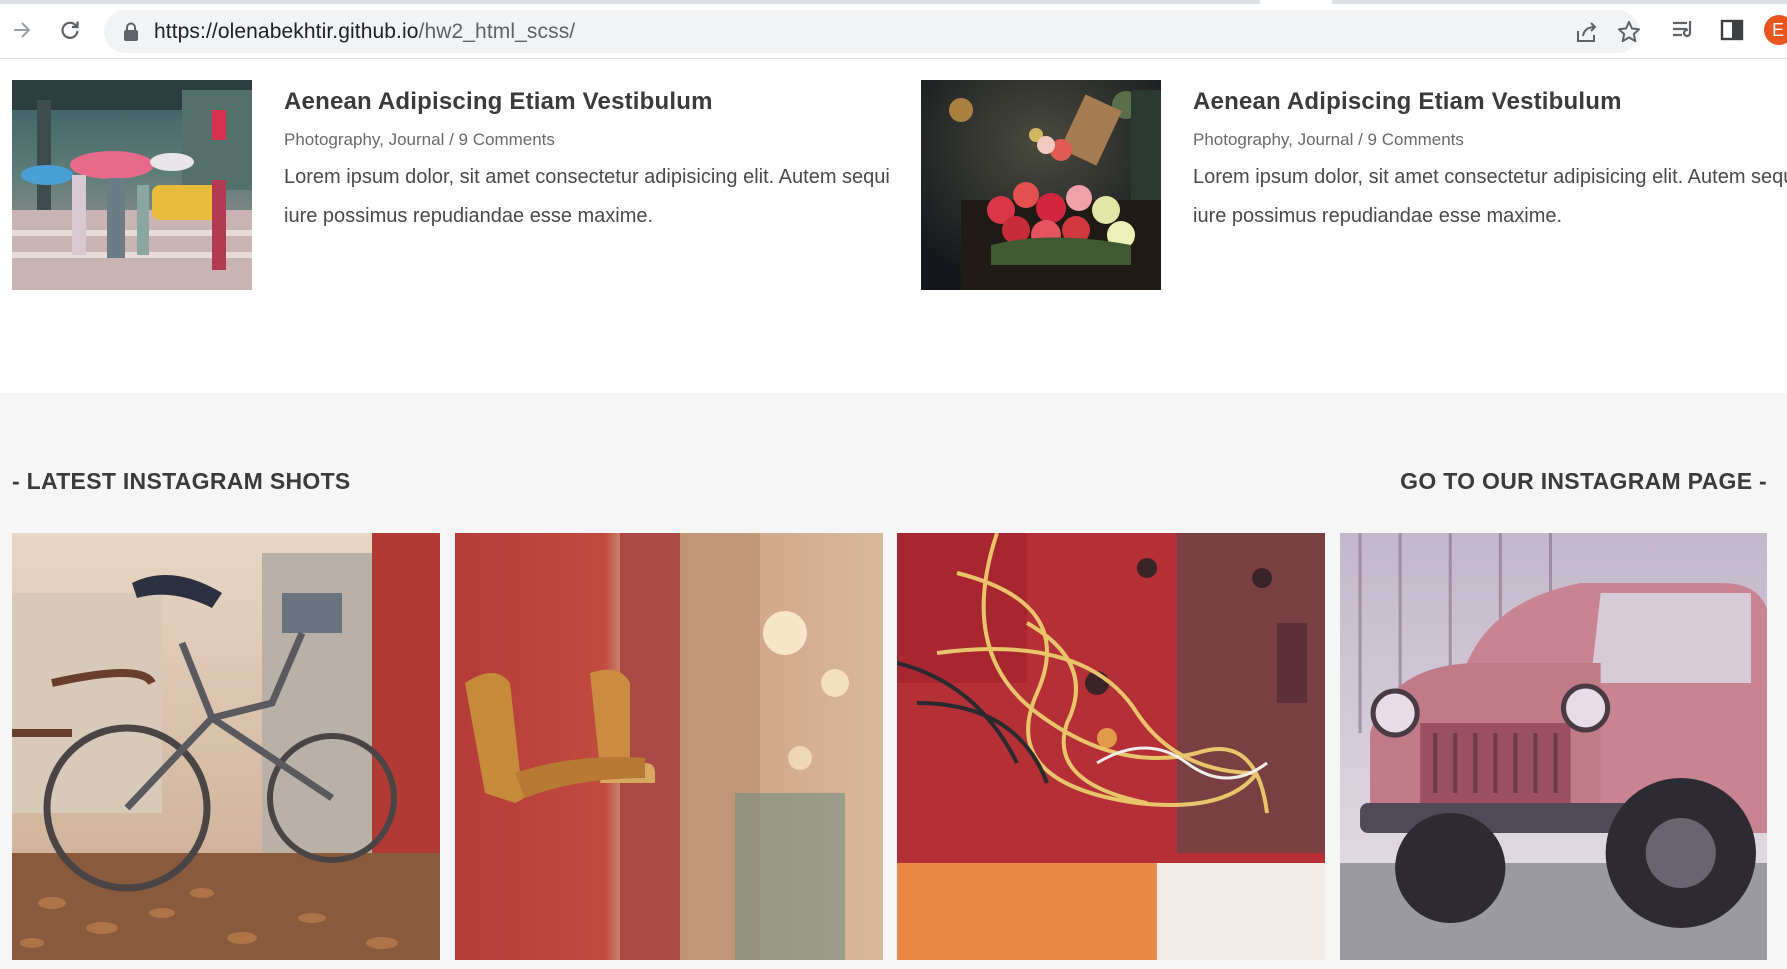  Describe the element at coordinates (1587, 32) in the screenshot. I see `share-icon` at that location.